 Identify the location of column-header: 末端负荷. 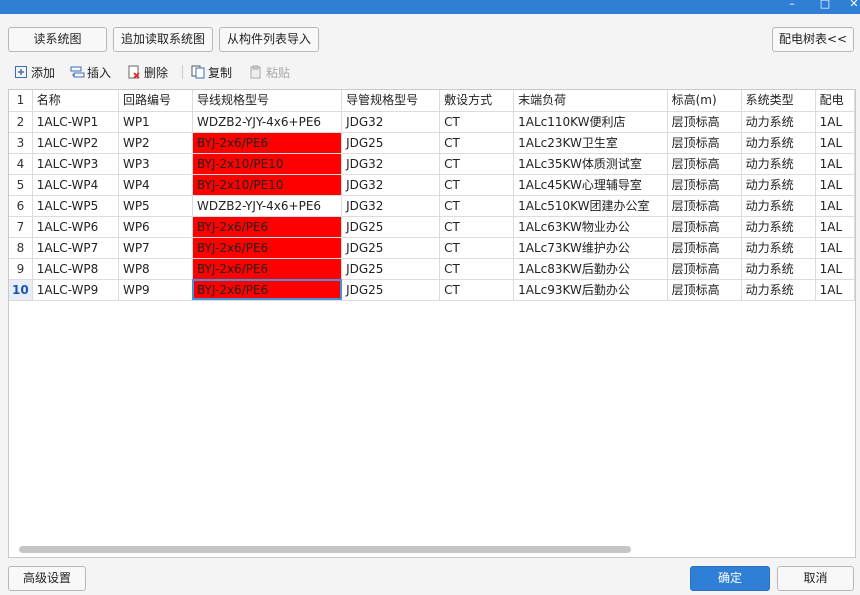
(590, 101).